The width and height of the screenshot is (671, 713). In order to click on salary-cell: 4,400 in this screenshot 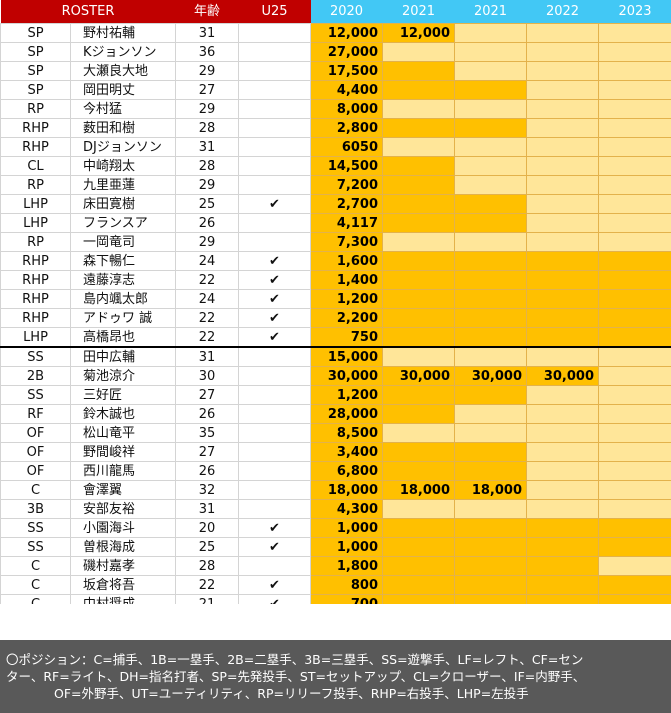, I will do `click(346, 90)`.